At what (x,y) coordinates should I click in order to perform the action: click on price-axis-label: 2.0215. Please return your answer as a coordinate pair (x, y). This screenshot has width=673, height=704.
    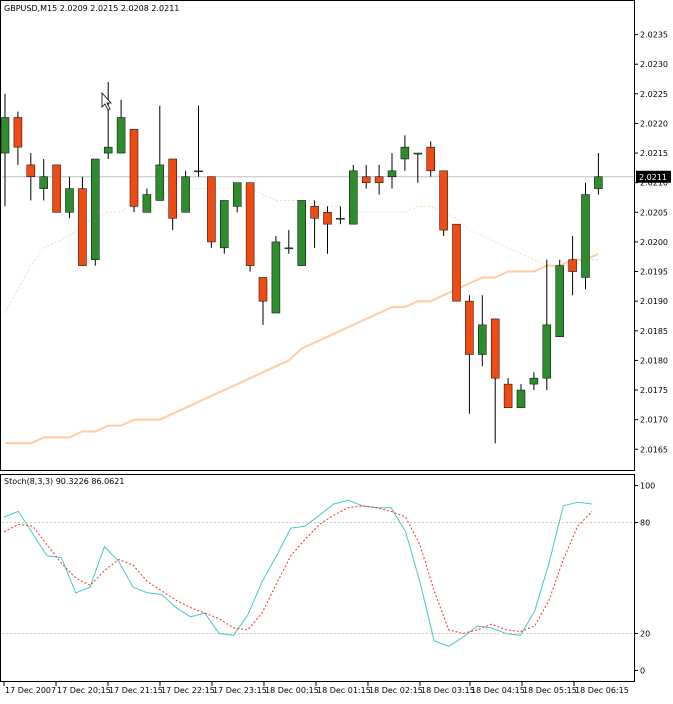
    Looking at the image, I should click on (654, 153).